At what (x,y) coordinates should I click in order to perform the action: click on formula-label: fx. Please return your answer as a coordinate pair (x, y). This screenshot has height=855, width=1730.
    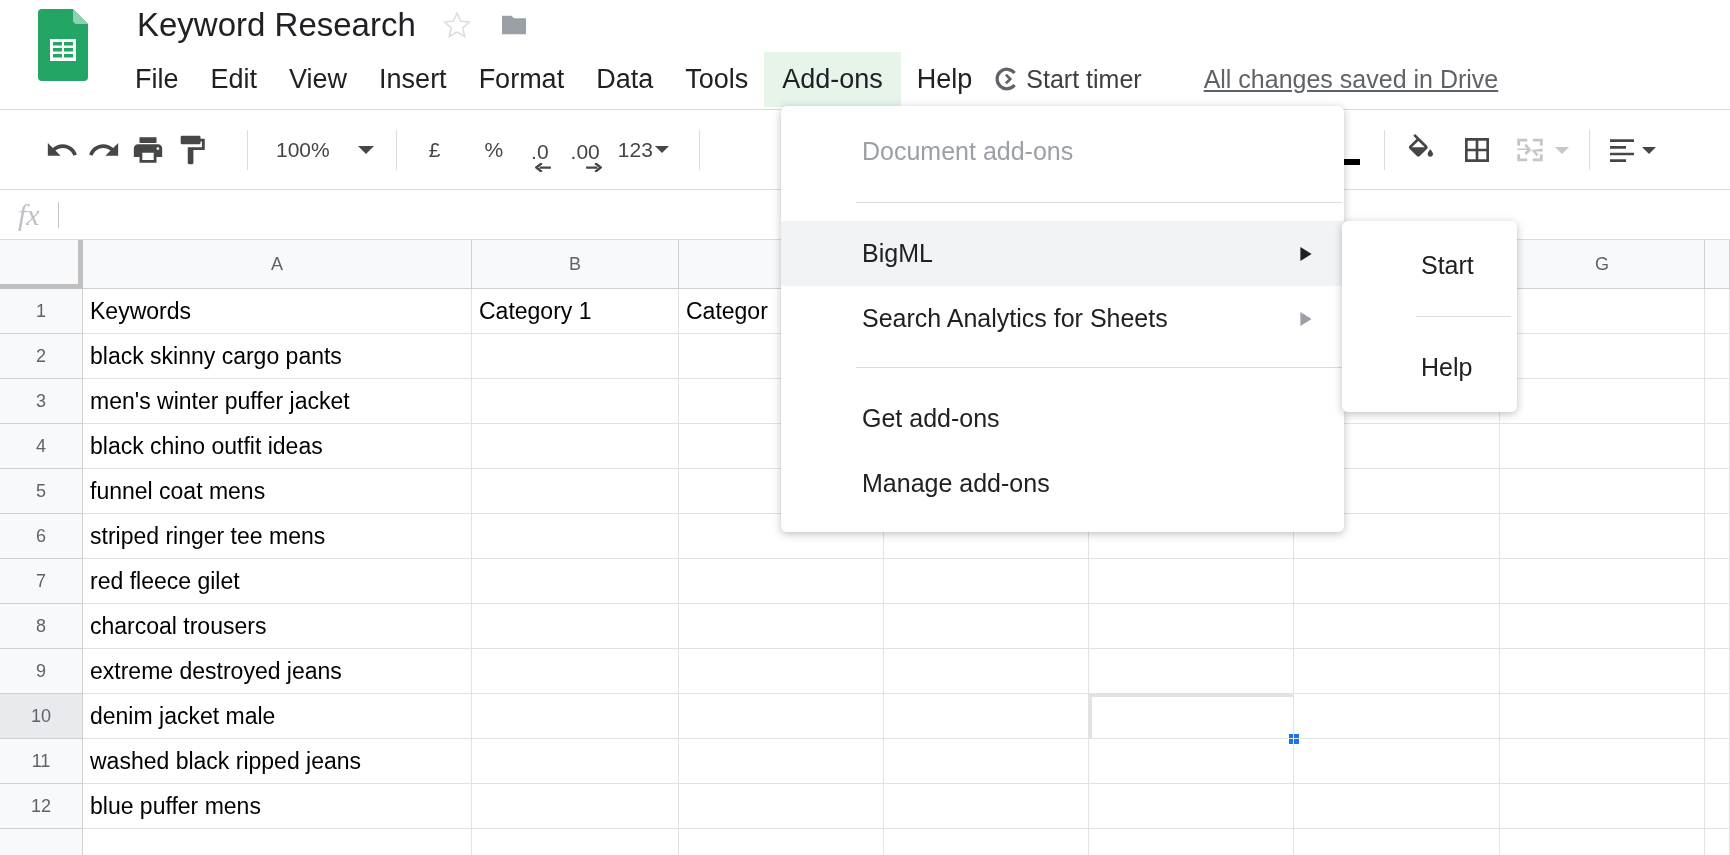
    Looking at the image, I should click on (29, 215).